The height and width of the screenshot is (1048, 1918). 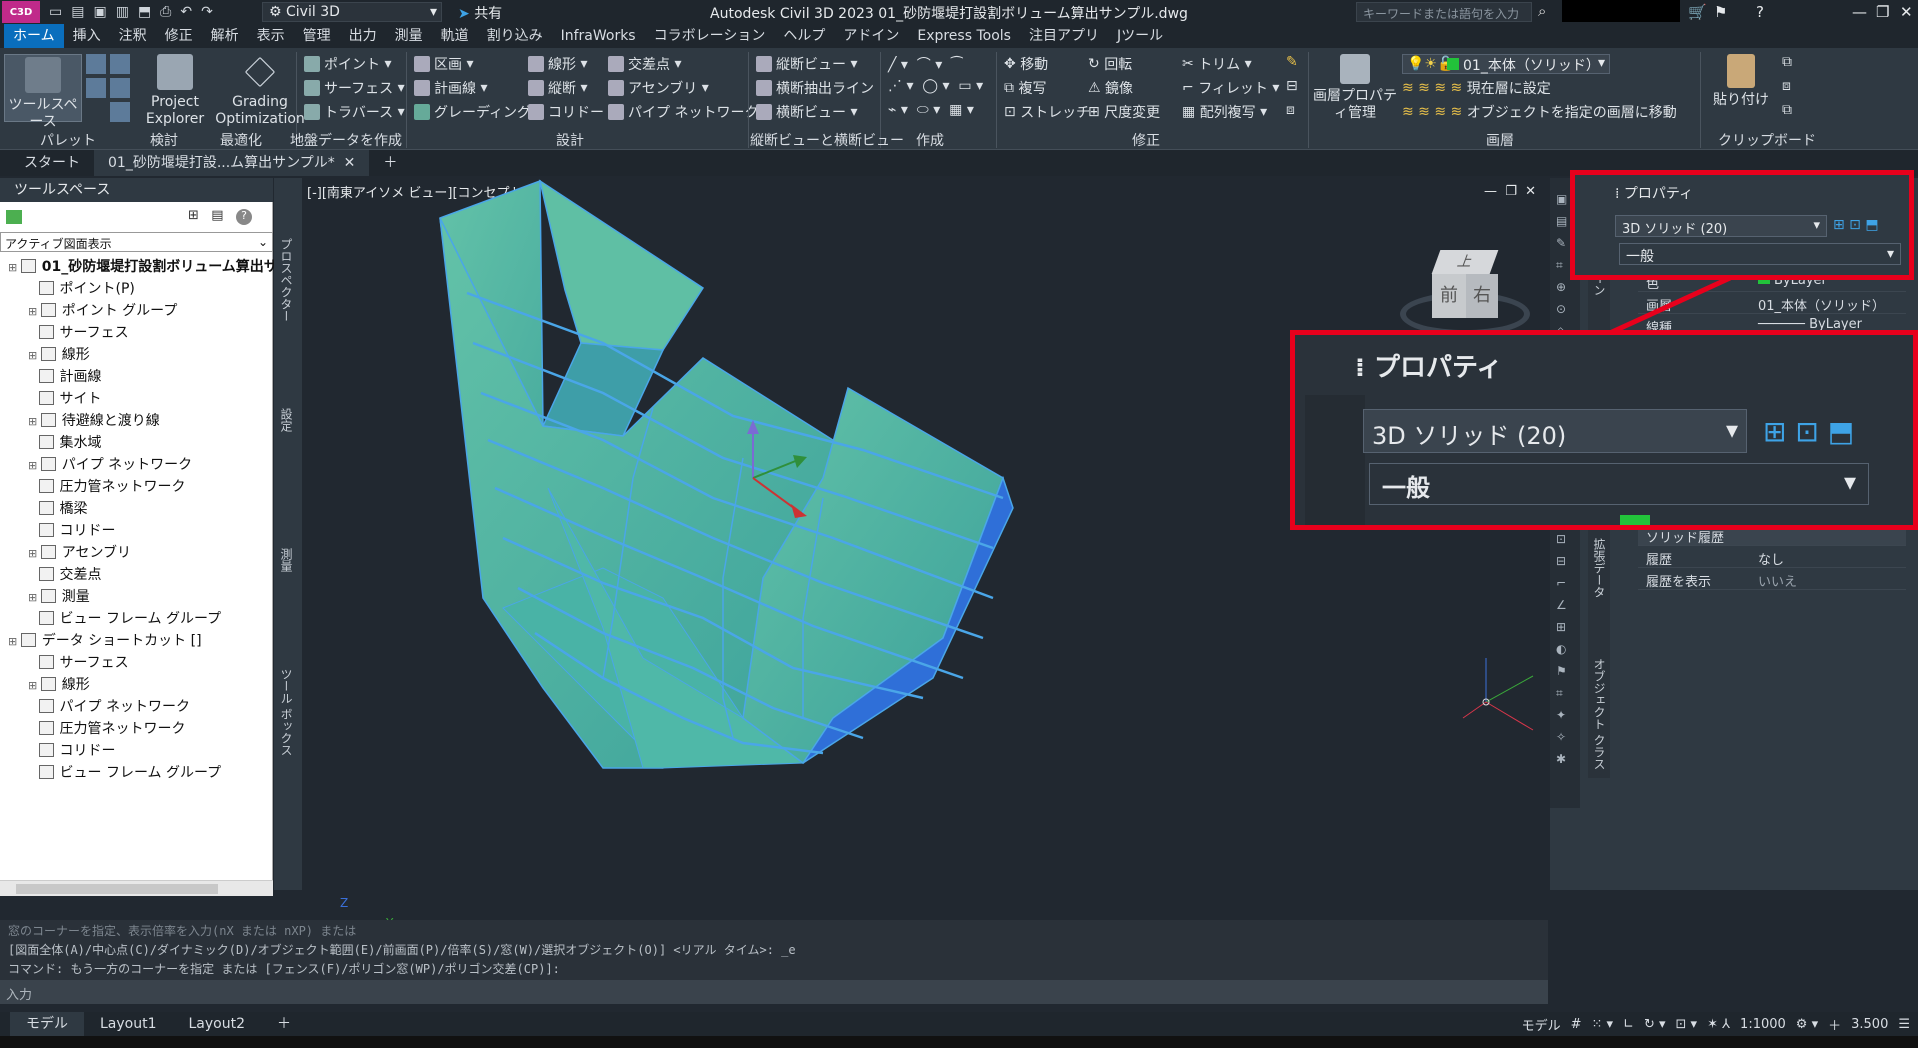 I want to click on vtab-prospector: プロスペクター, so click(x=286, y=280).